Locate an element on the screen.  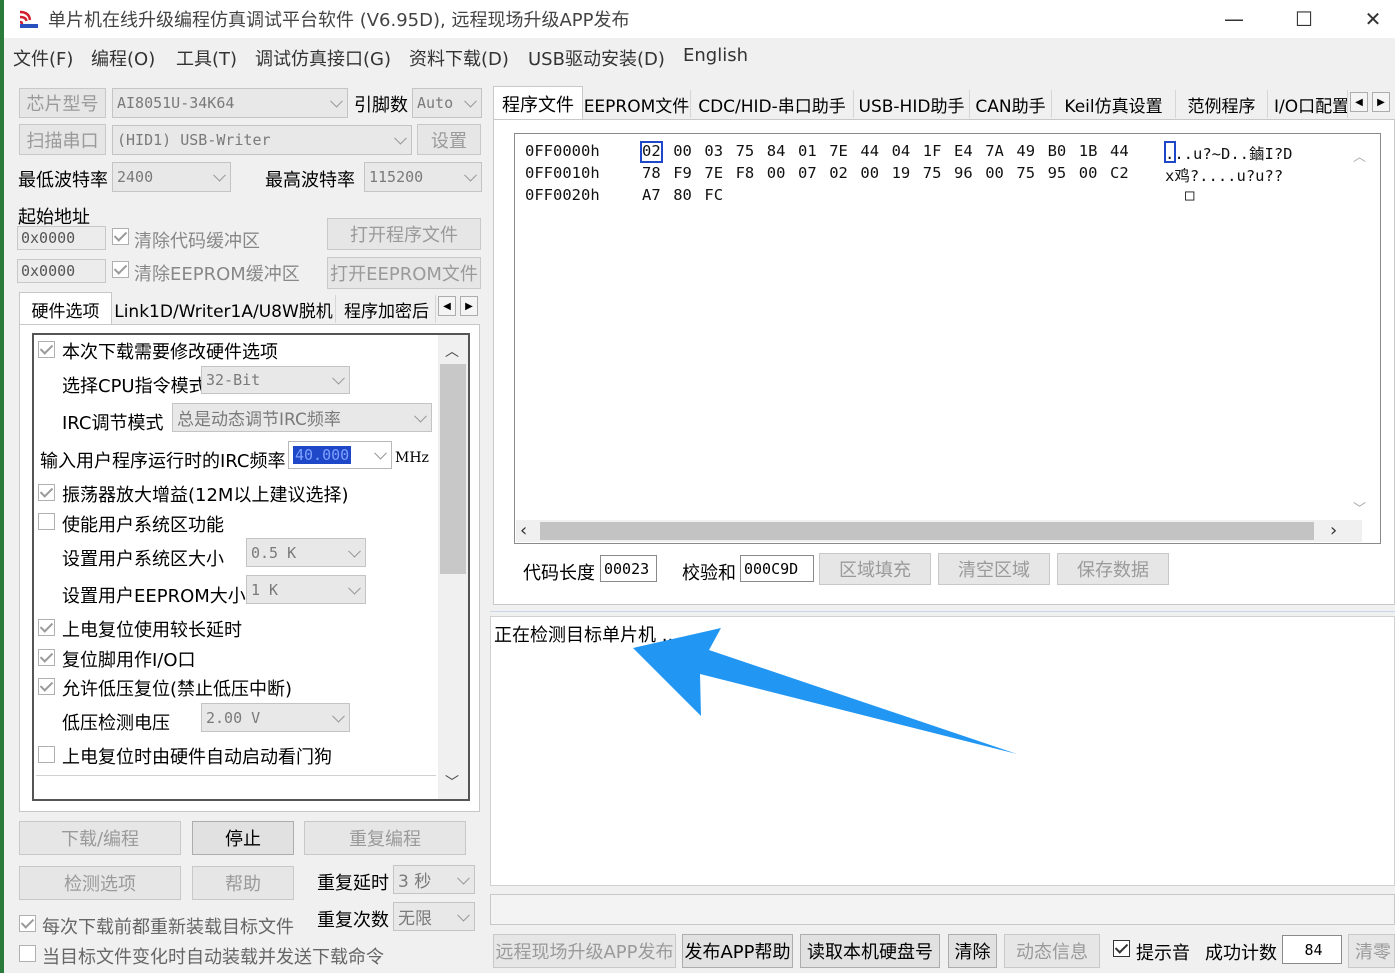
long-reset-delay-checkbox is located at coordinates (46, 627).